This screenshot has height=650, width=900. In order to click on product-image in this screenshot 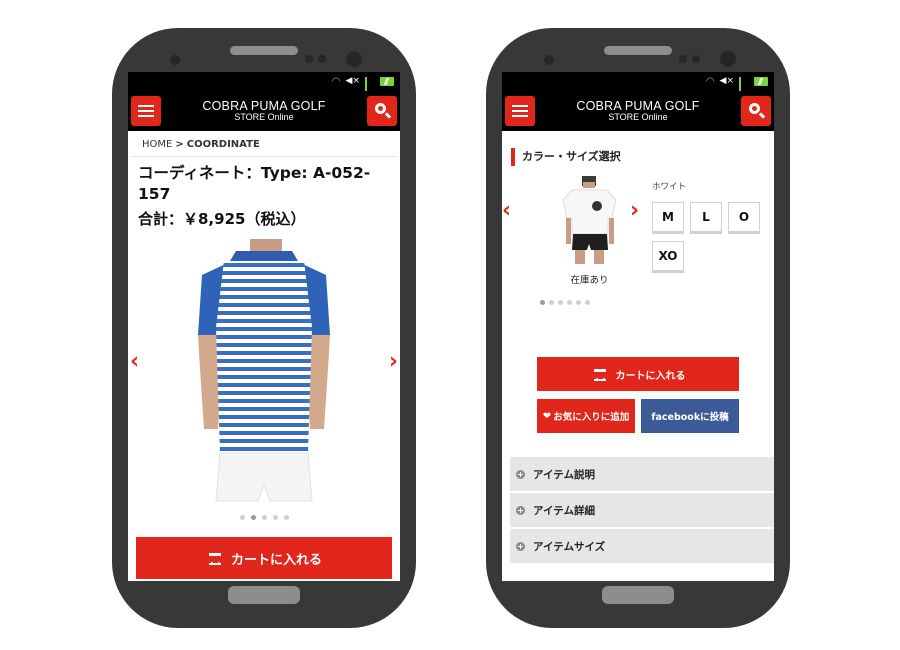, I will do `click(264, 370)`.